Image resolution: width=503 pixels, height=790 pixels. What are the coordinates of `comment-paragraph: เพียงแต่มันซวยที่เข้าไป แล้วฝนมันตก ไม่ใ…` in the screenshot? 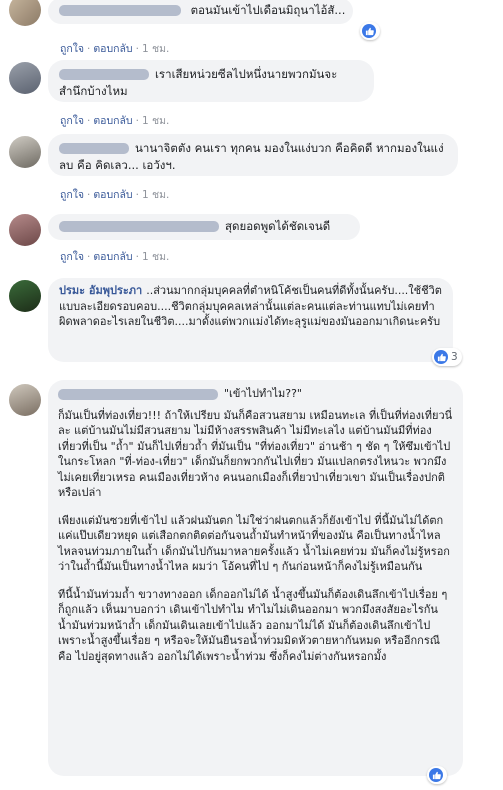 It's located at (254, 543).